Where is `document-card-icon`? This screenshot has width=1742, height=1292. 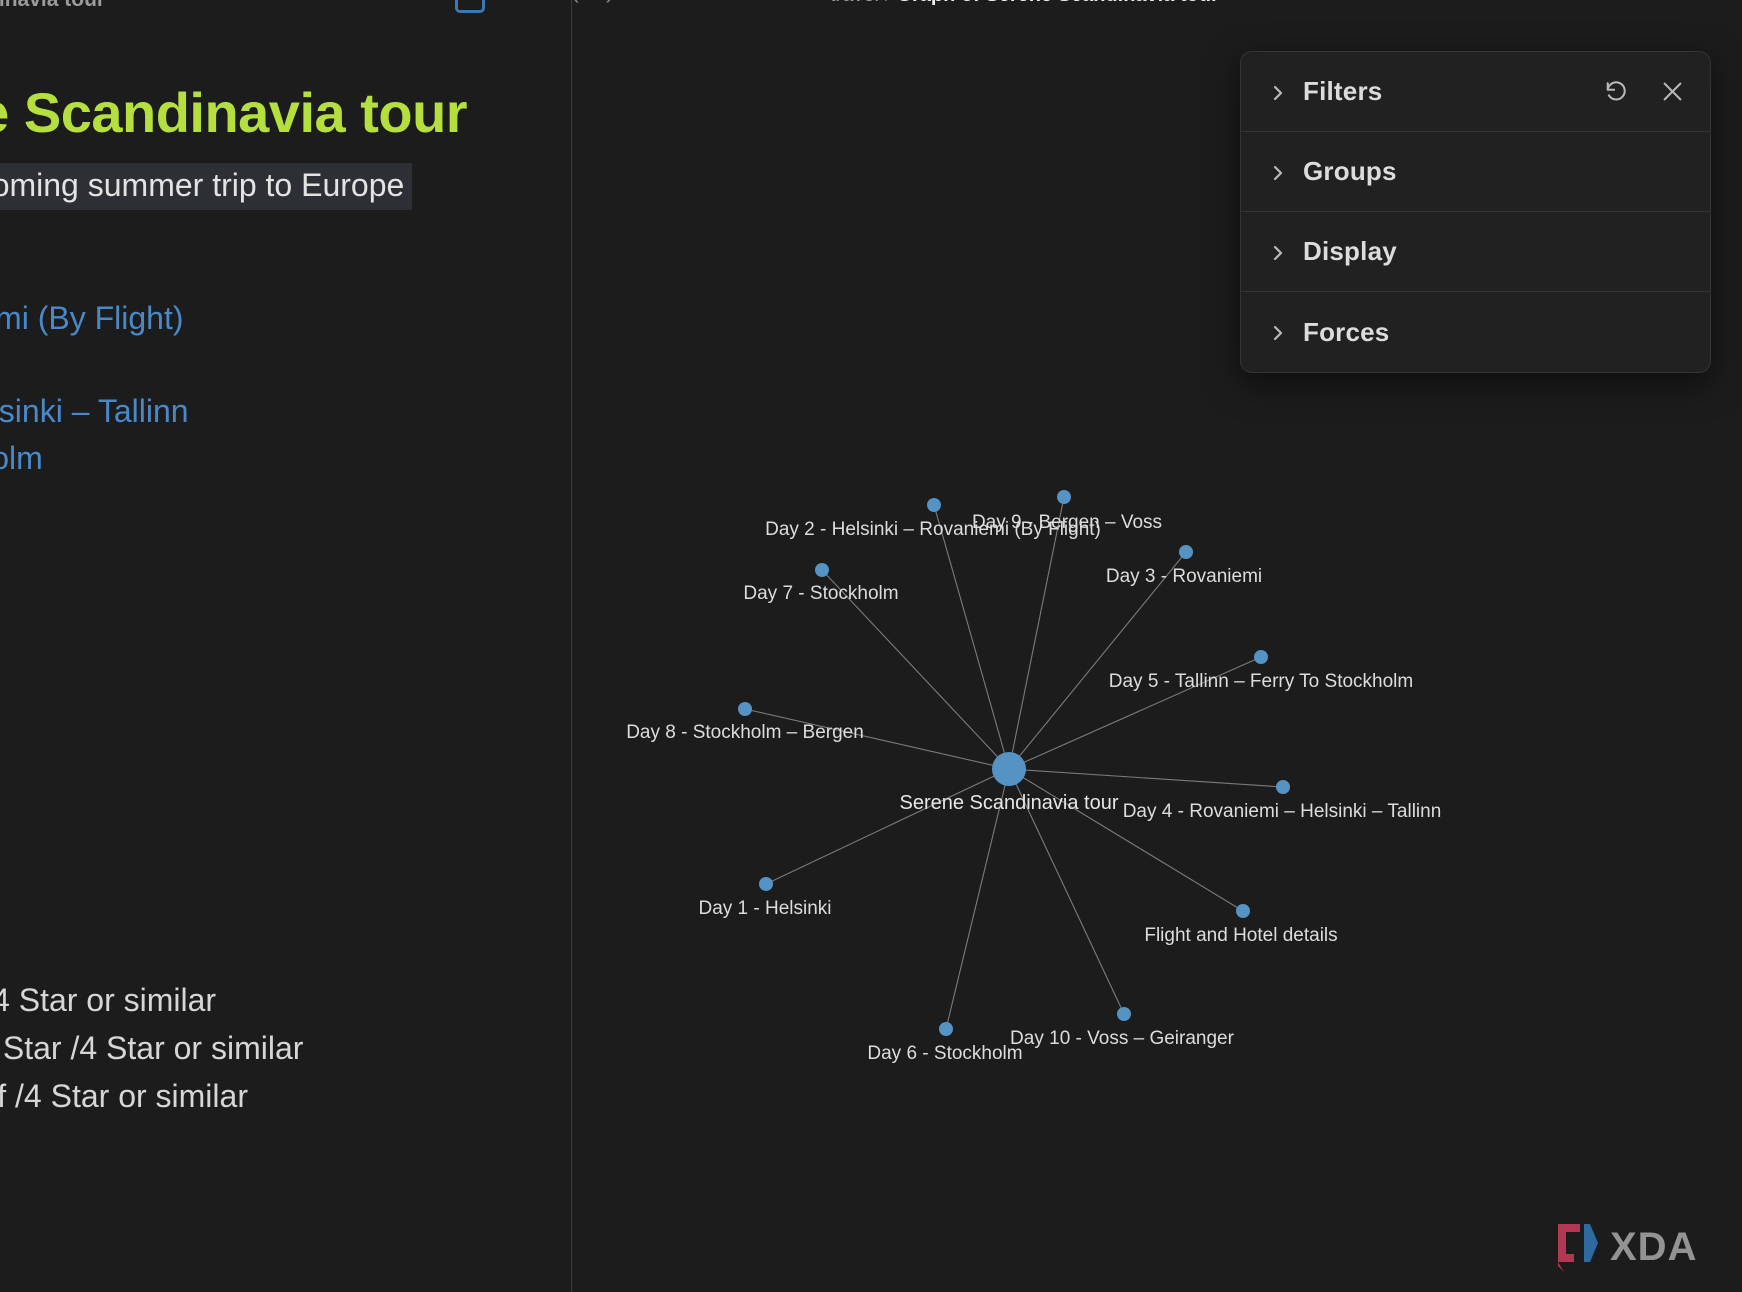
document-card-icon is located at coordinates (470, 6).